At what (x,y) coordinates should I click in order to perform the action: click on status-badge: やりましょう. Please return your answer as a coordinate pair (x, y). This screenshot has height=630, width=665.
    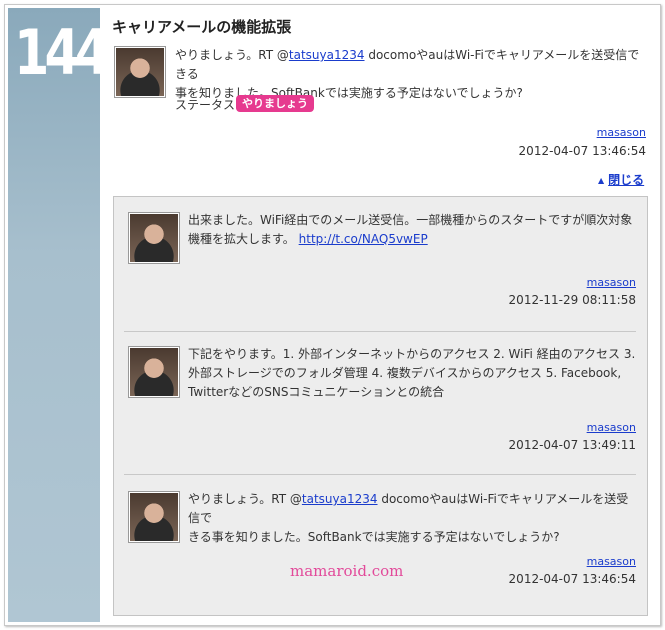
    Looking at the image, I should click on (275, 103).